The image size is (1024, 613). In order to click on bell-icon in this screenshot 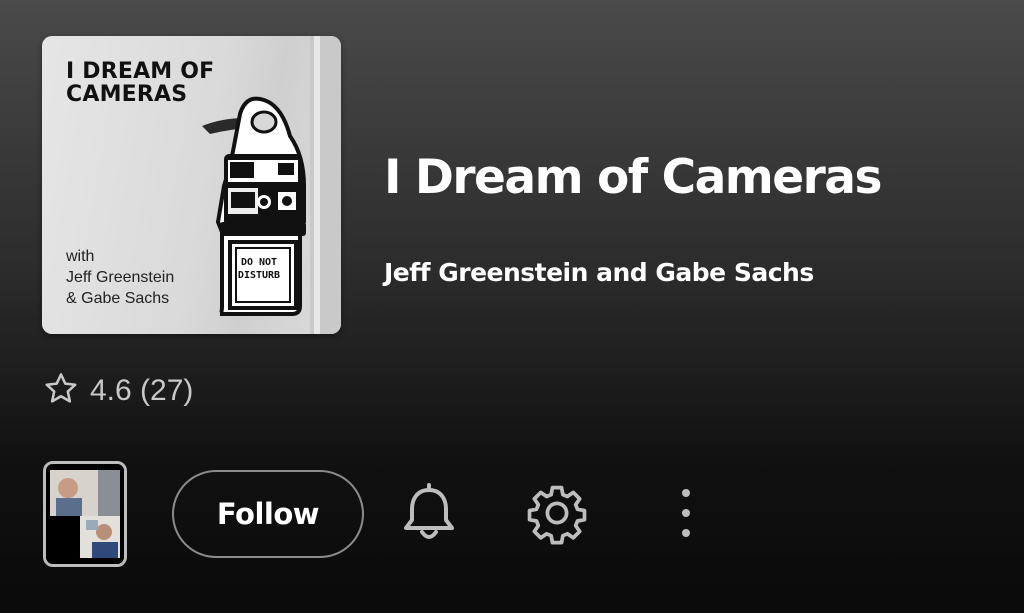, I will do `click(429, 515)`.